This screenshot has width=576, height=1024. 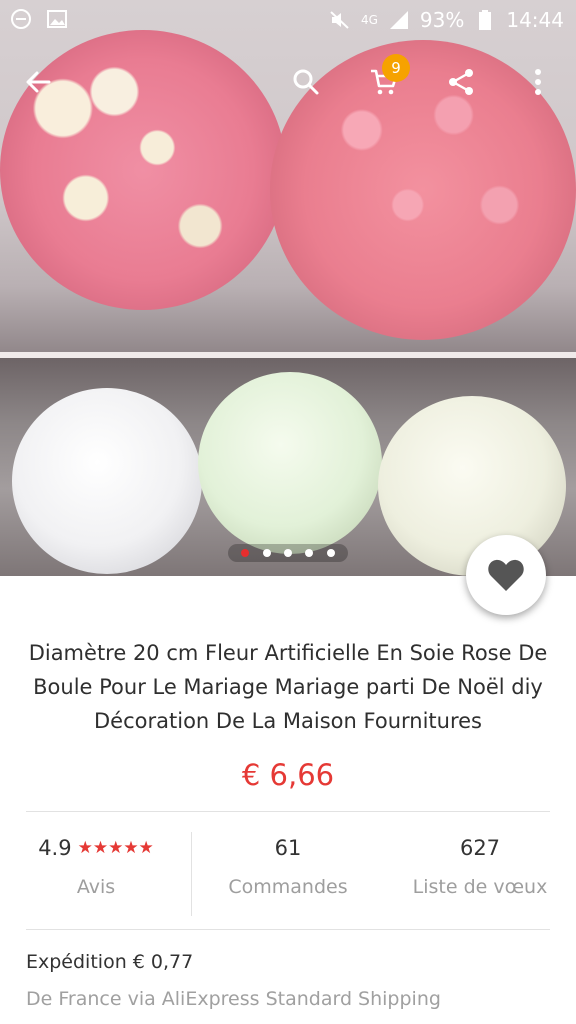 I want to click on search-icon, so click(x=306, y=82).